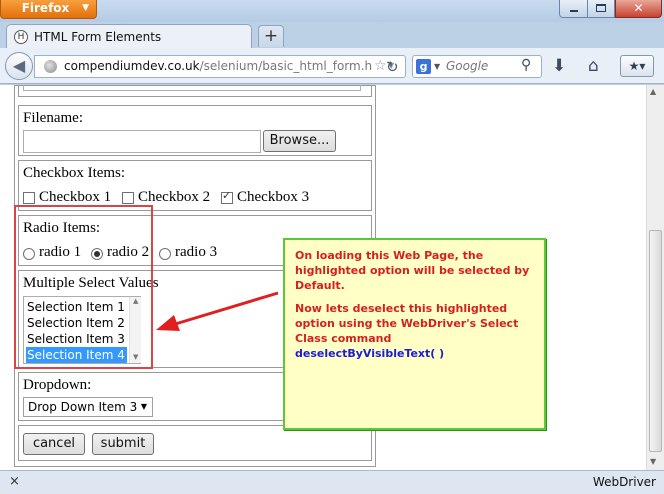 This screenshot has width=664, height=494. Describe the element at coordinates (142, 141) in the screenshot. I see `filename-input` at that location.